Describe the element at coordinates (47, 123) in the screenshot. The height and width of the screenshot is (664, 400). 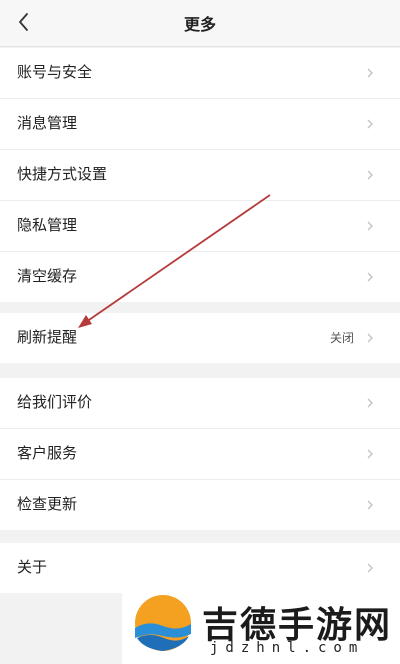
I see `row-label: 消息管理` at that location.